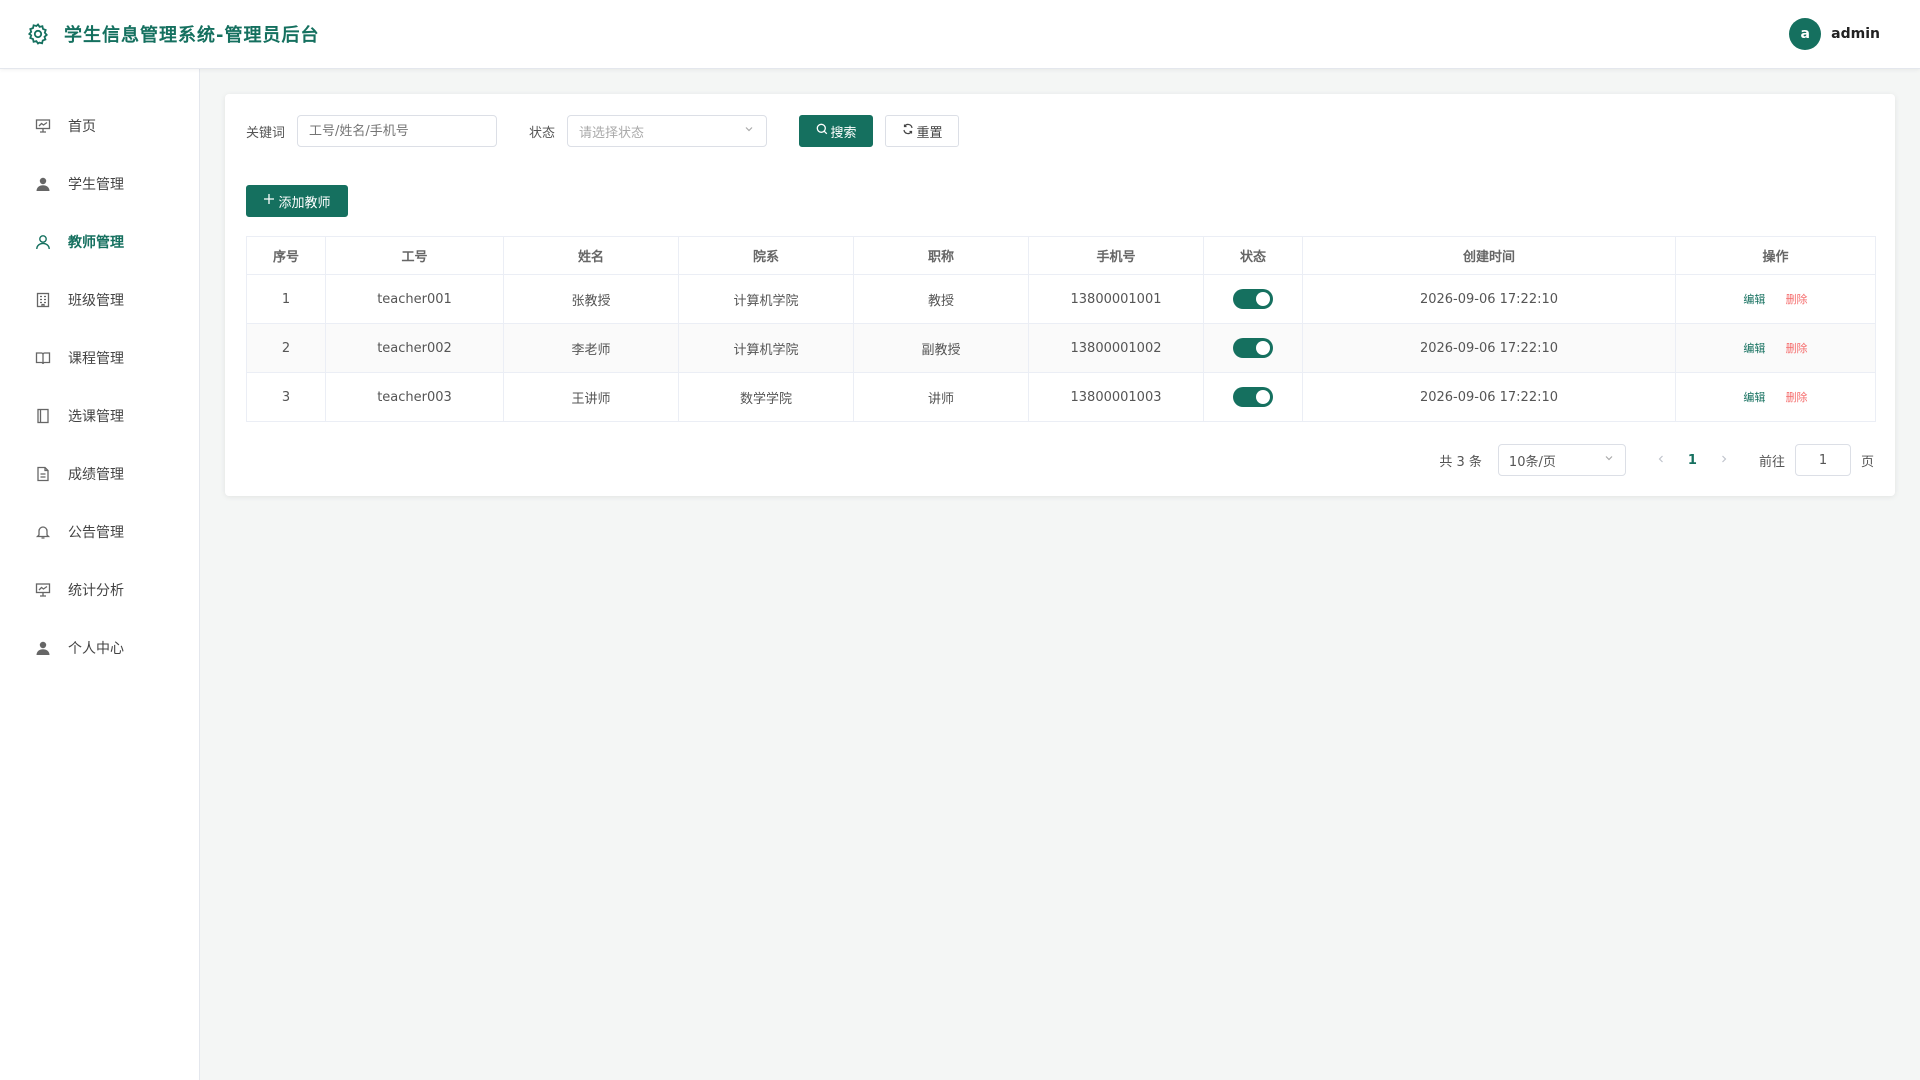 The width and height of the screenshot is (1920, 1080). I want to click on pagination: 共 3 条 10条/页 1 前往 页, so click(1656, 460).